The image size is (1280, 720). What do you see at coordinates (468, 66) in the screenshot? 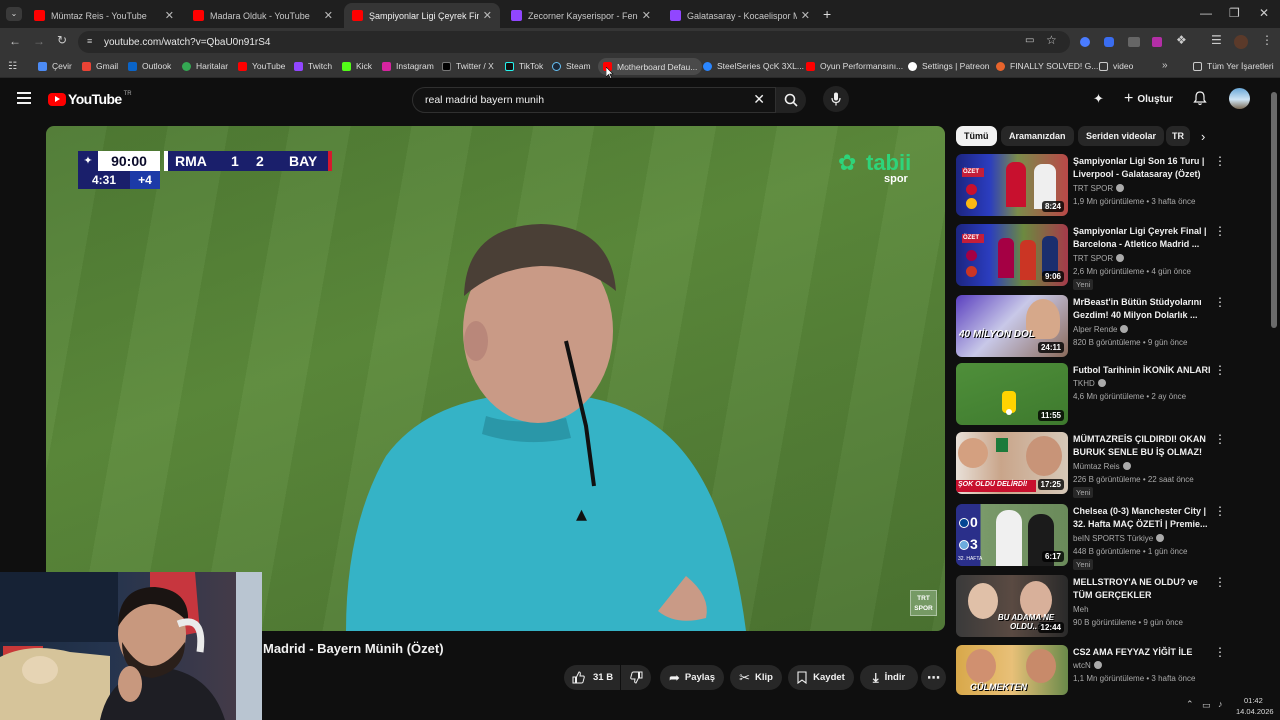
I see `bookmark-item: Twitter / X` at bounding box center [468, 66].